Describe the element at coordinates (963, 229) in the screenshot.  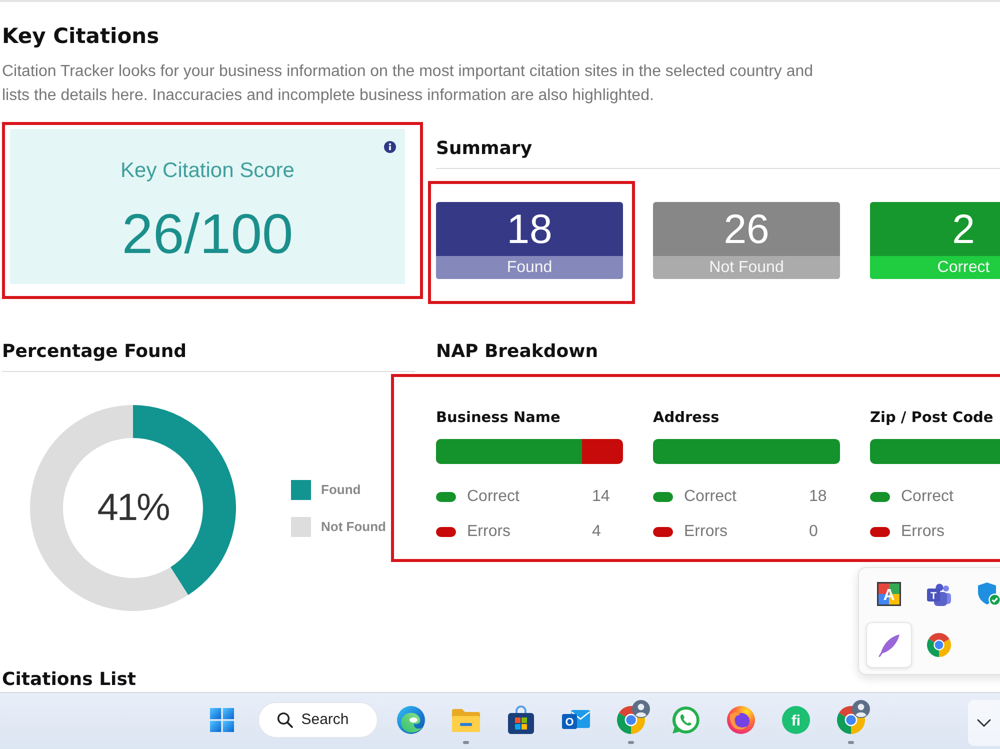
I see `stat-value: 2` at that location.